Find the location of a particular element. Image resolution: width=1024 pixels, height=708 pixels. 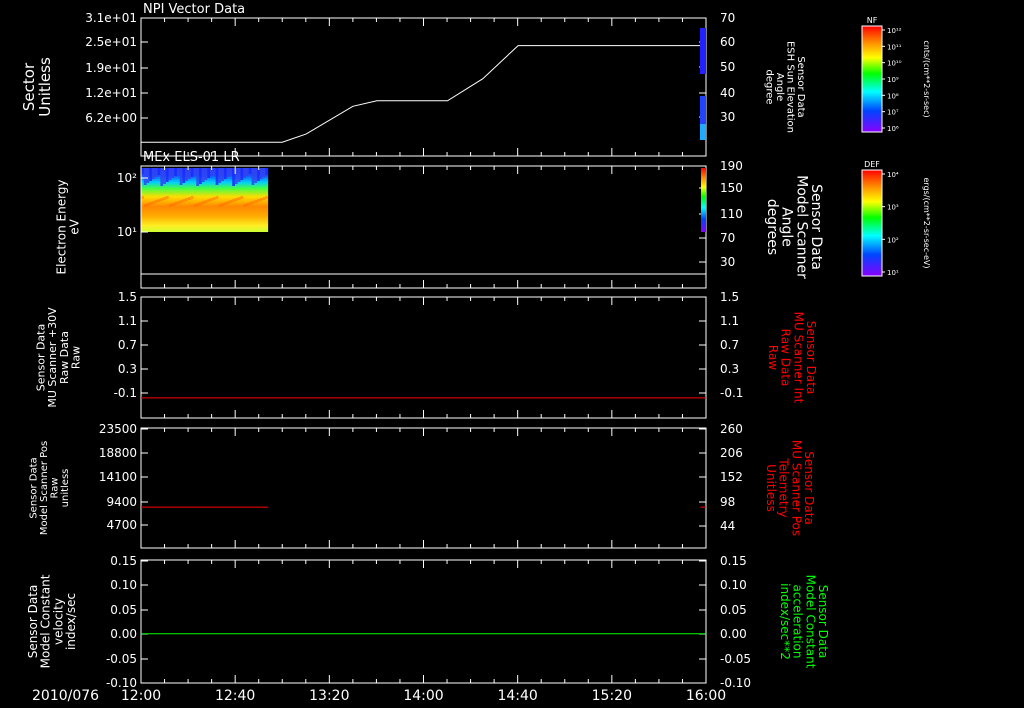

y-right-tick-label: 0.3 is located at coordinates (729, 369).